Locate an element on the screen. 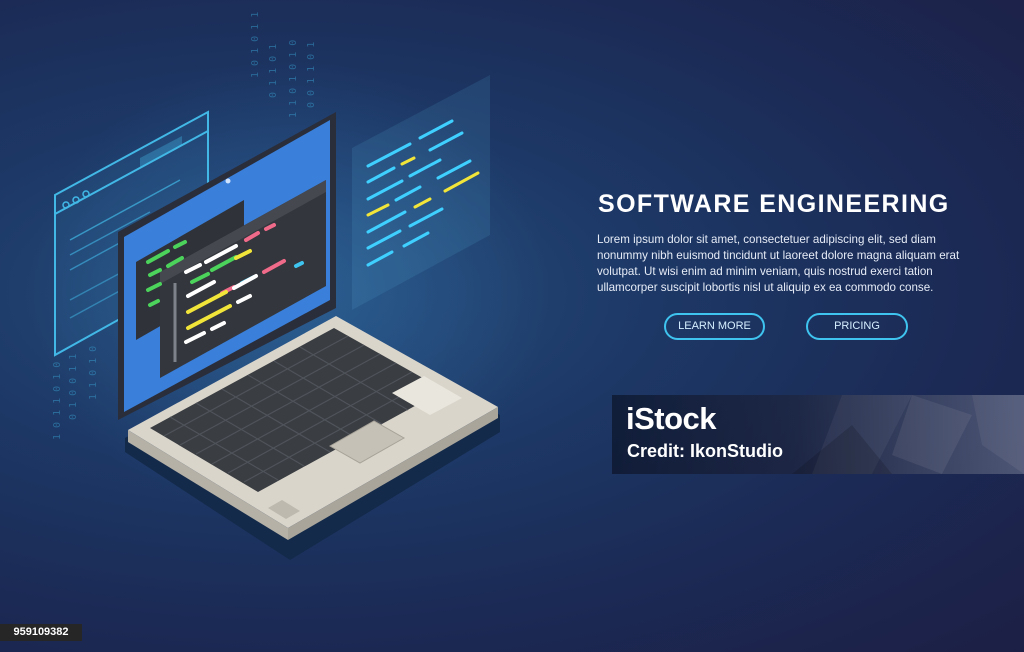  pricing-button: PRICING is located at coordinates (857, 326).